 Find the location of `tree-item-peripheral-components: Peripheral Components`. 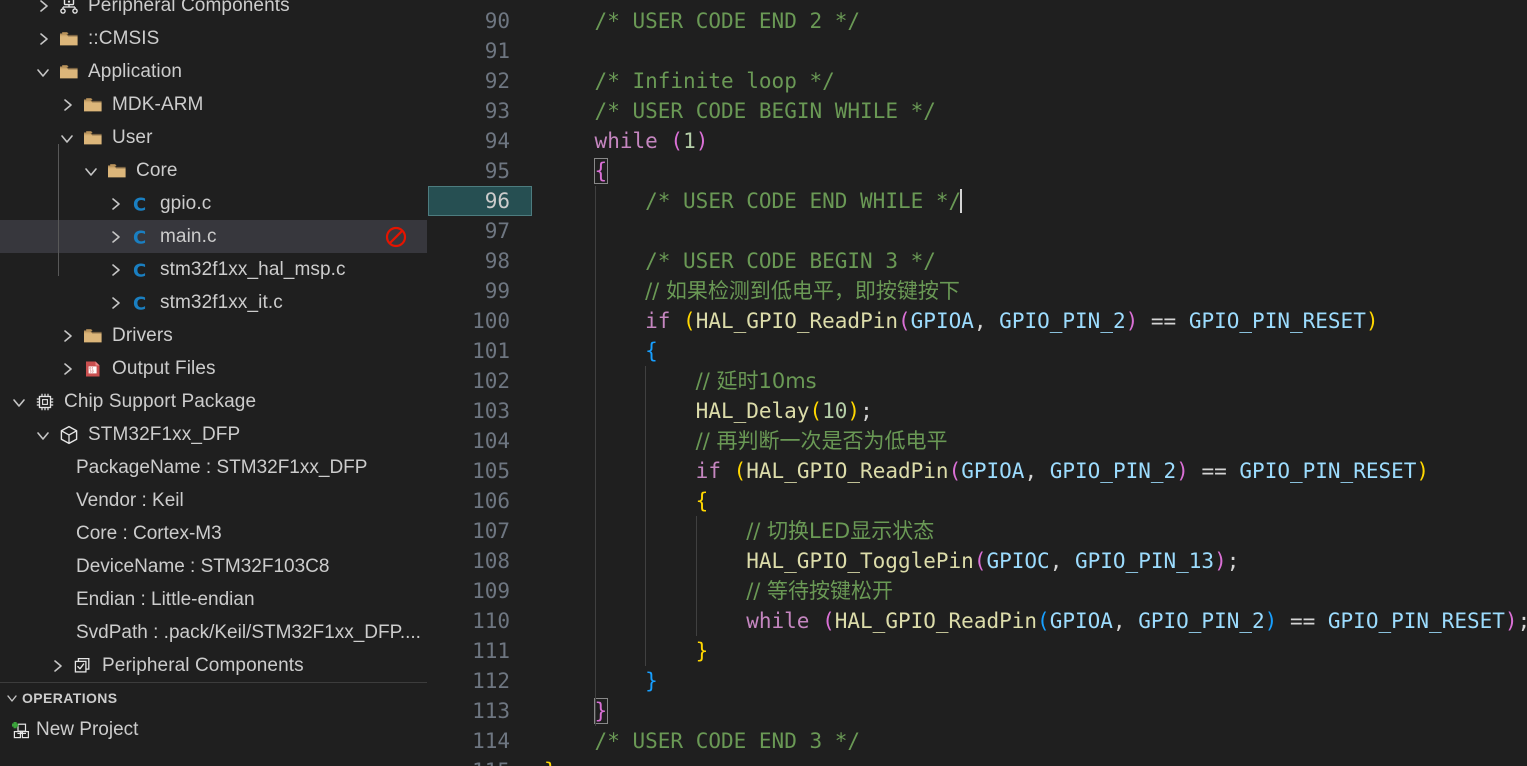

tree-item-peripheral-components: Peripheral Components is located at coordinates (213, 11).